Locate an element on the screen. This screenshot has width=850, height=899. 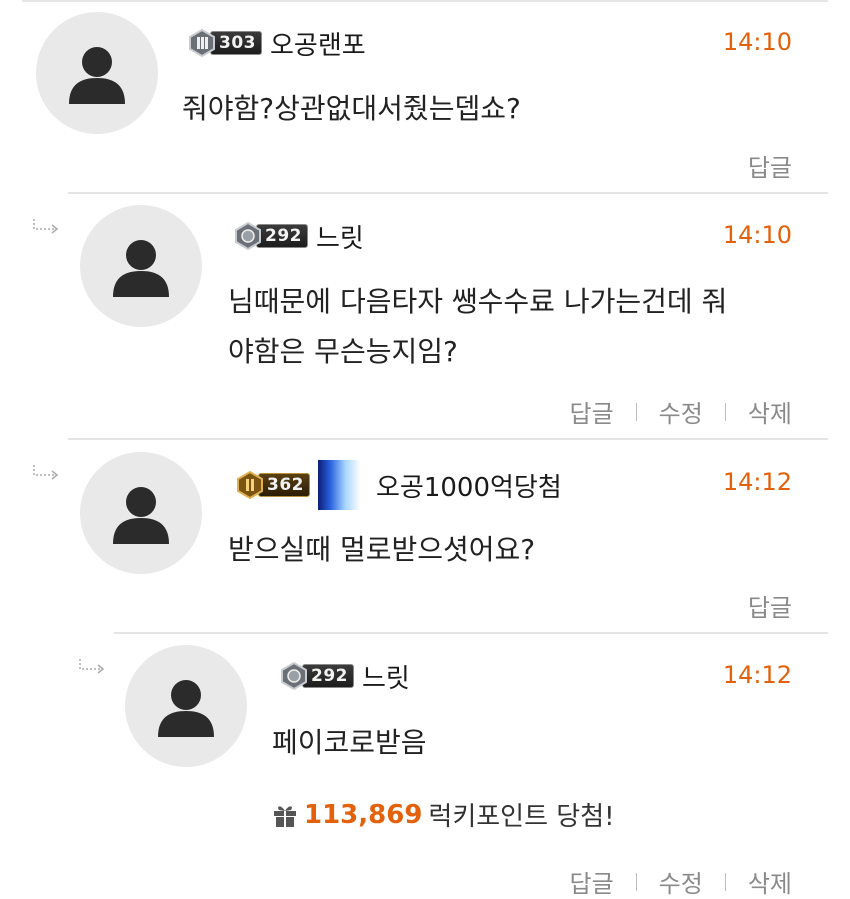
comment-text: 줘야함?상관없대서줬는뎁쇼? is located at coordinates (351, 108).